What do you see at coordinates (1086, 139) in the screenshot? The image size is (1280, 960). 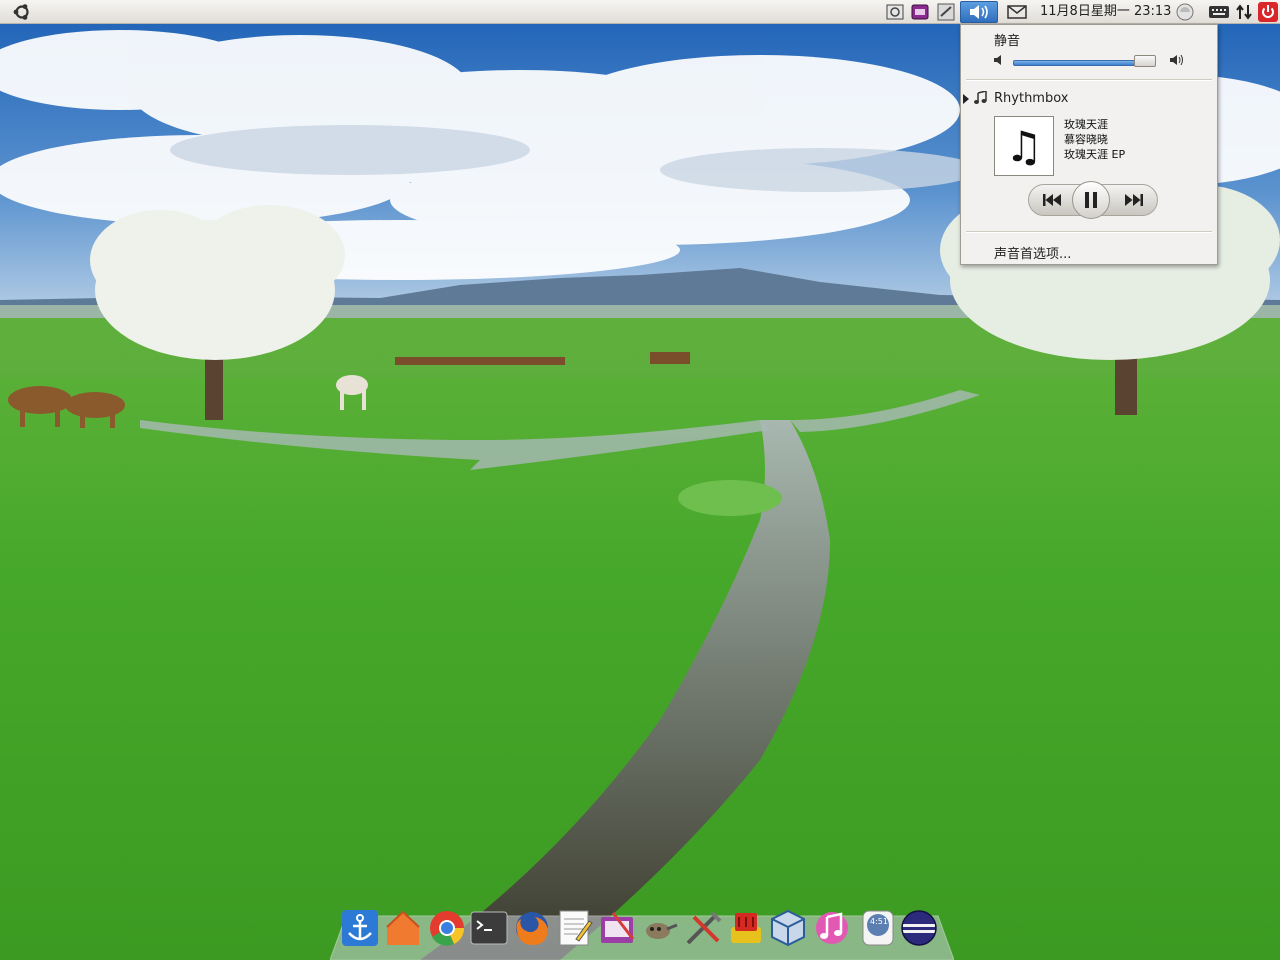 I see `track-artist: 慕容晓晓` at bounding box center [1086, 139].